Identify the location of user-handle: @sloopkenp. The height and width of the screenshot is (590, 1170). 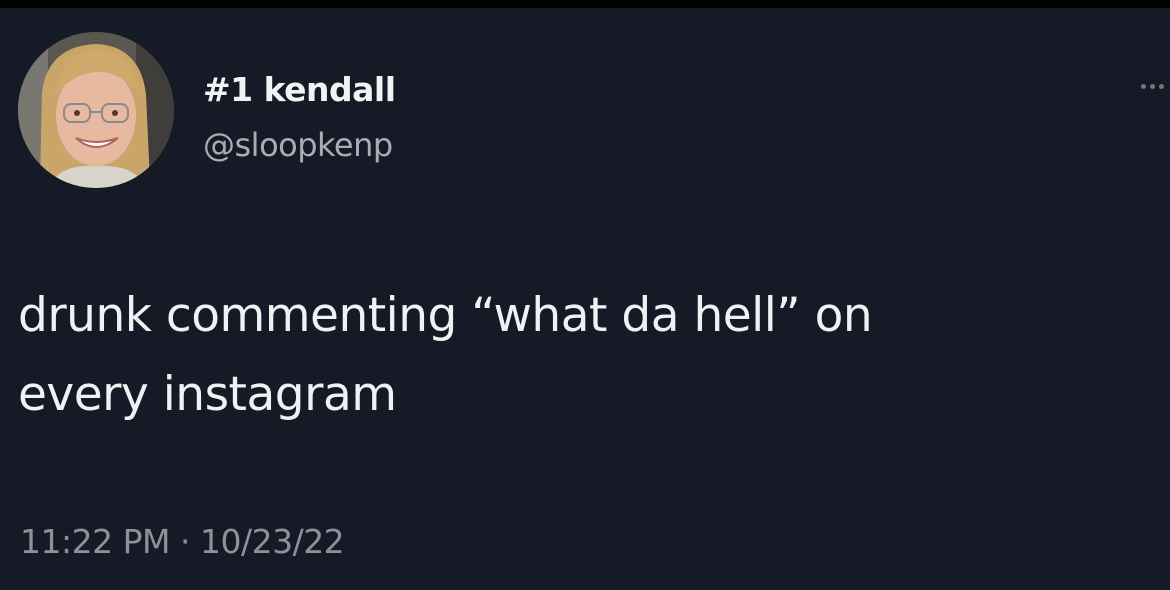
(298, 145).